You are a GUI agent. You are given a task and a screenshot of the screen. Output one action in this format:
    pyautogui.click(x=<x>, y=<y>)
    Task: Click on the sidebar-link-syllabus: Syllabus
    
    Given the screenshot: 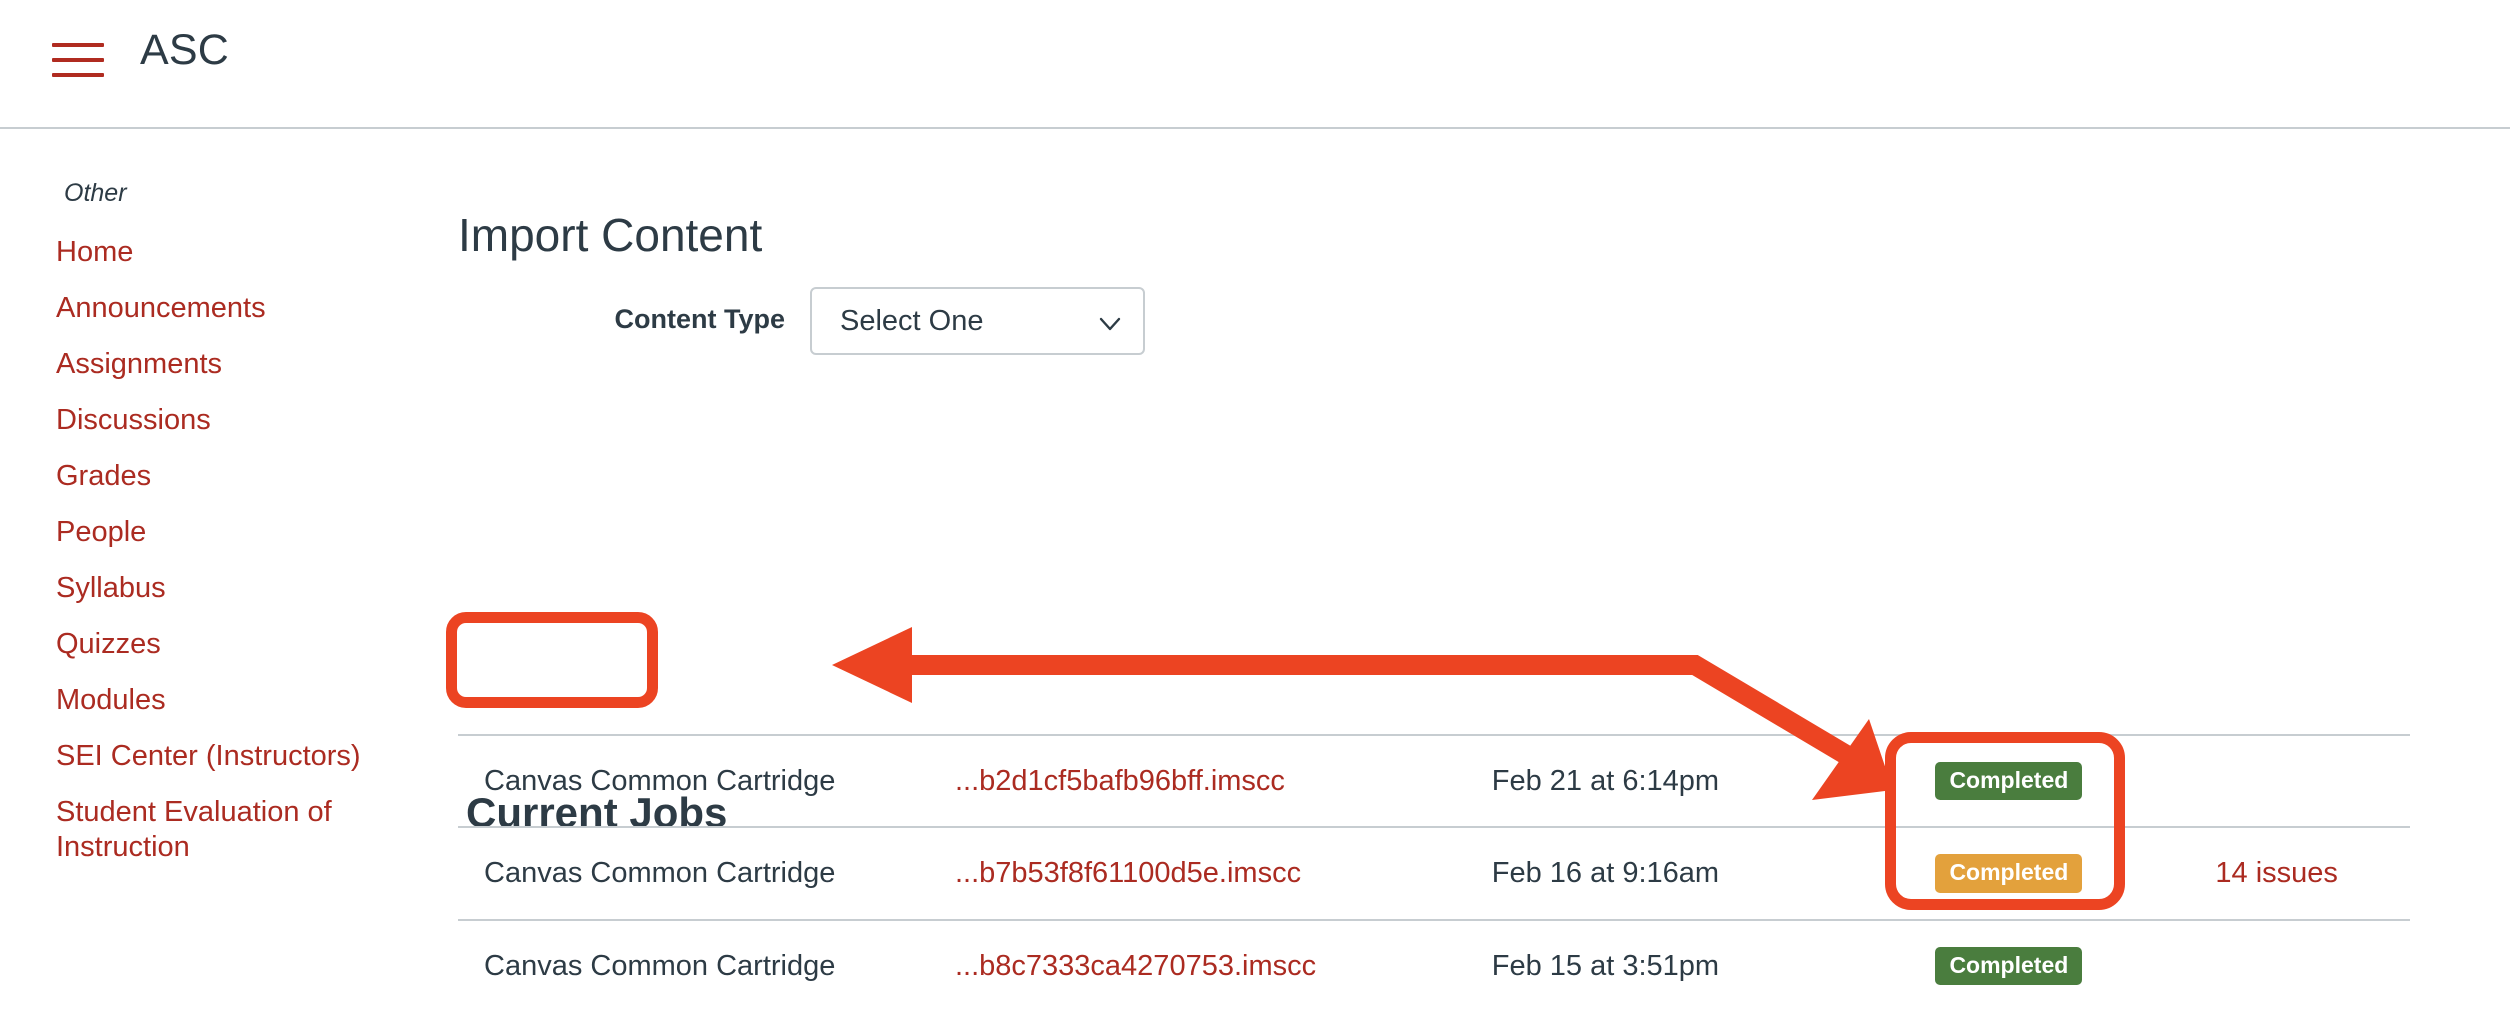 What is the action you would take?
    pyautogui.click(x=210, y=589)
    